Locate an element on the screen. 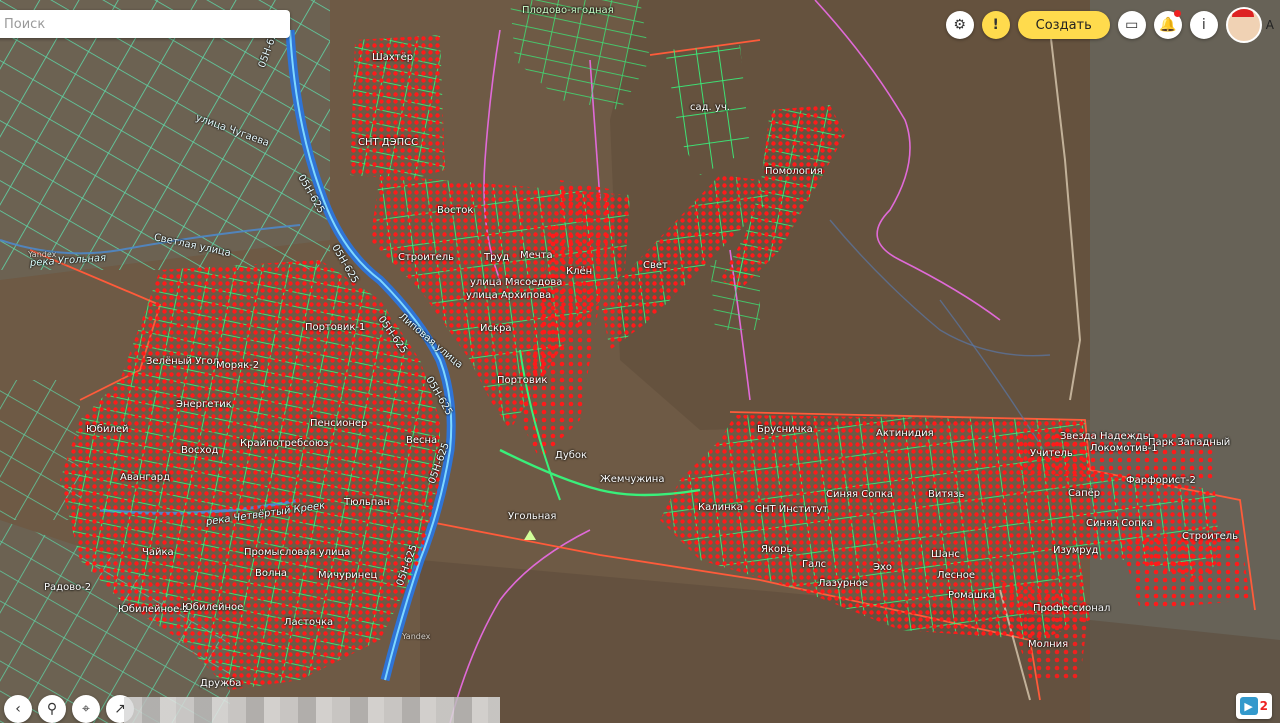 This screenshot has width=1280, height=723. search-input is located at coordinates (134, 24).